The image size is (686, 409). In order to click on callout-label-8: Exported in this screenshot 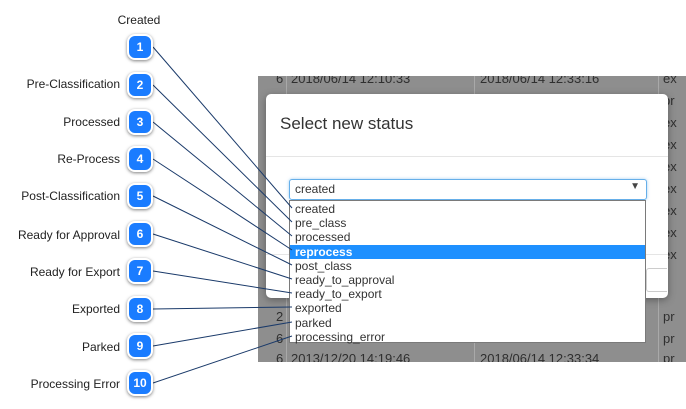, I will do `click(95, 309)`.